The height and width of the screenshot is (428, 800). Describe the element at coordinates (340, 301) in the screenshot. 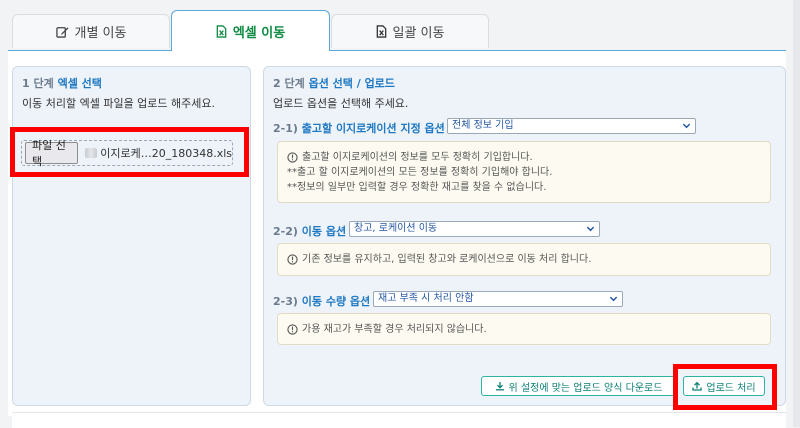

I see `option-title: 이동 수량 옵션 :` at that location.